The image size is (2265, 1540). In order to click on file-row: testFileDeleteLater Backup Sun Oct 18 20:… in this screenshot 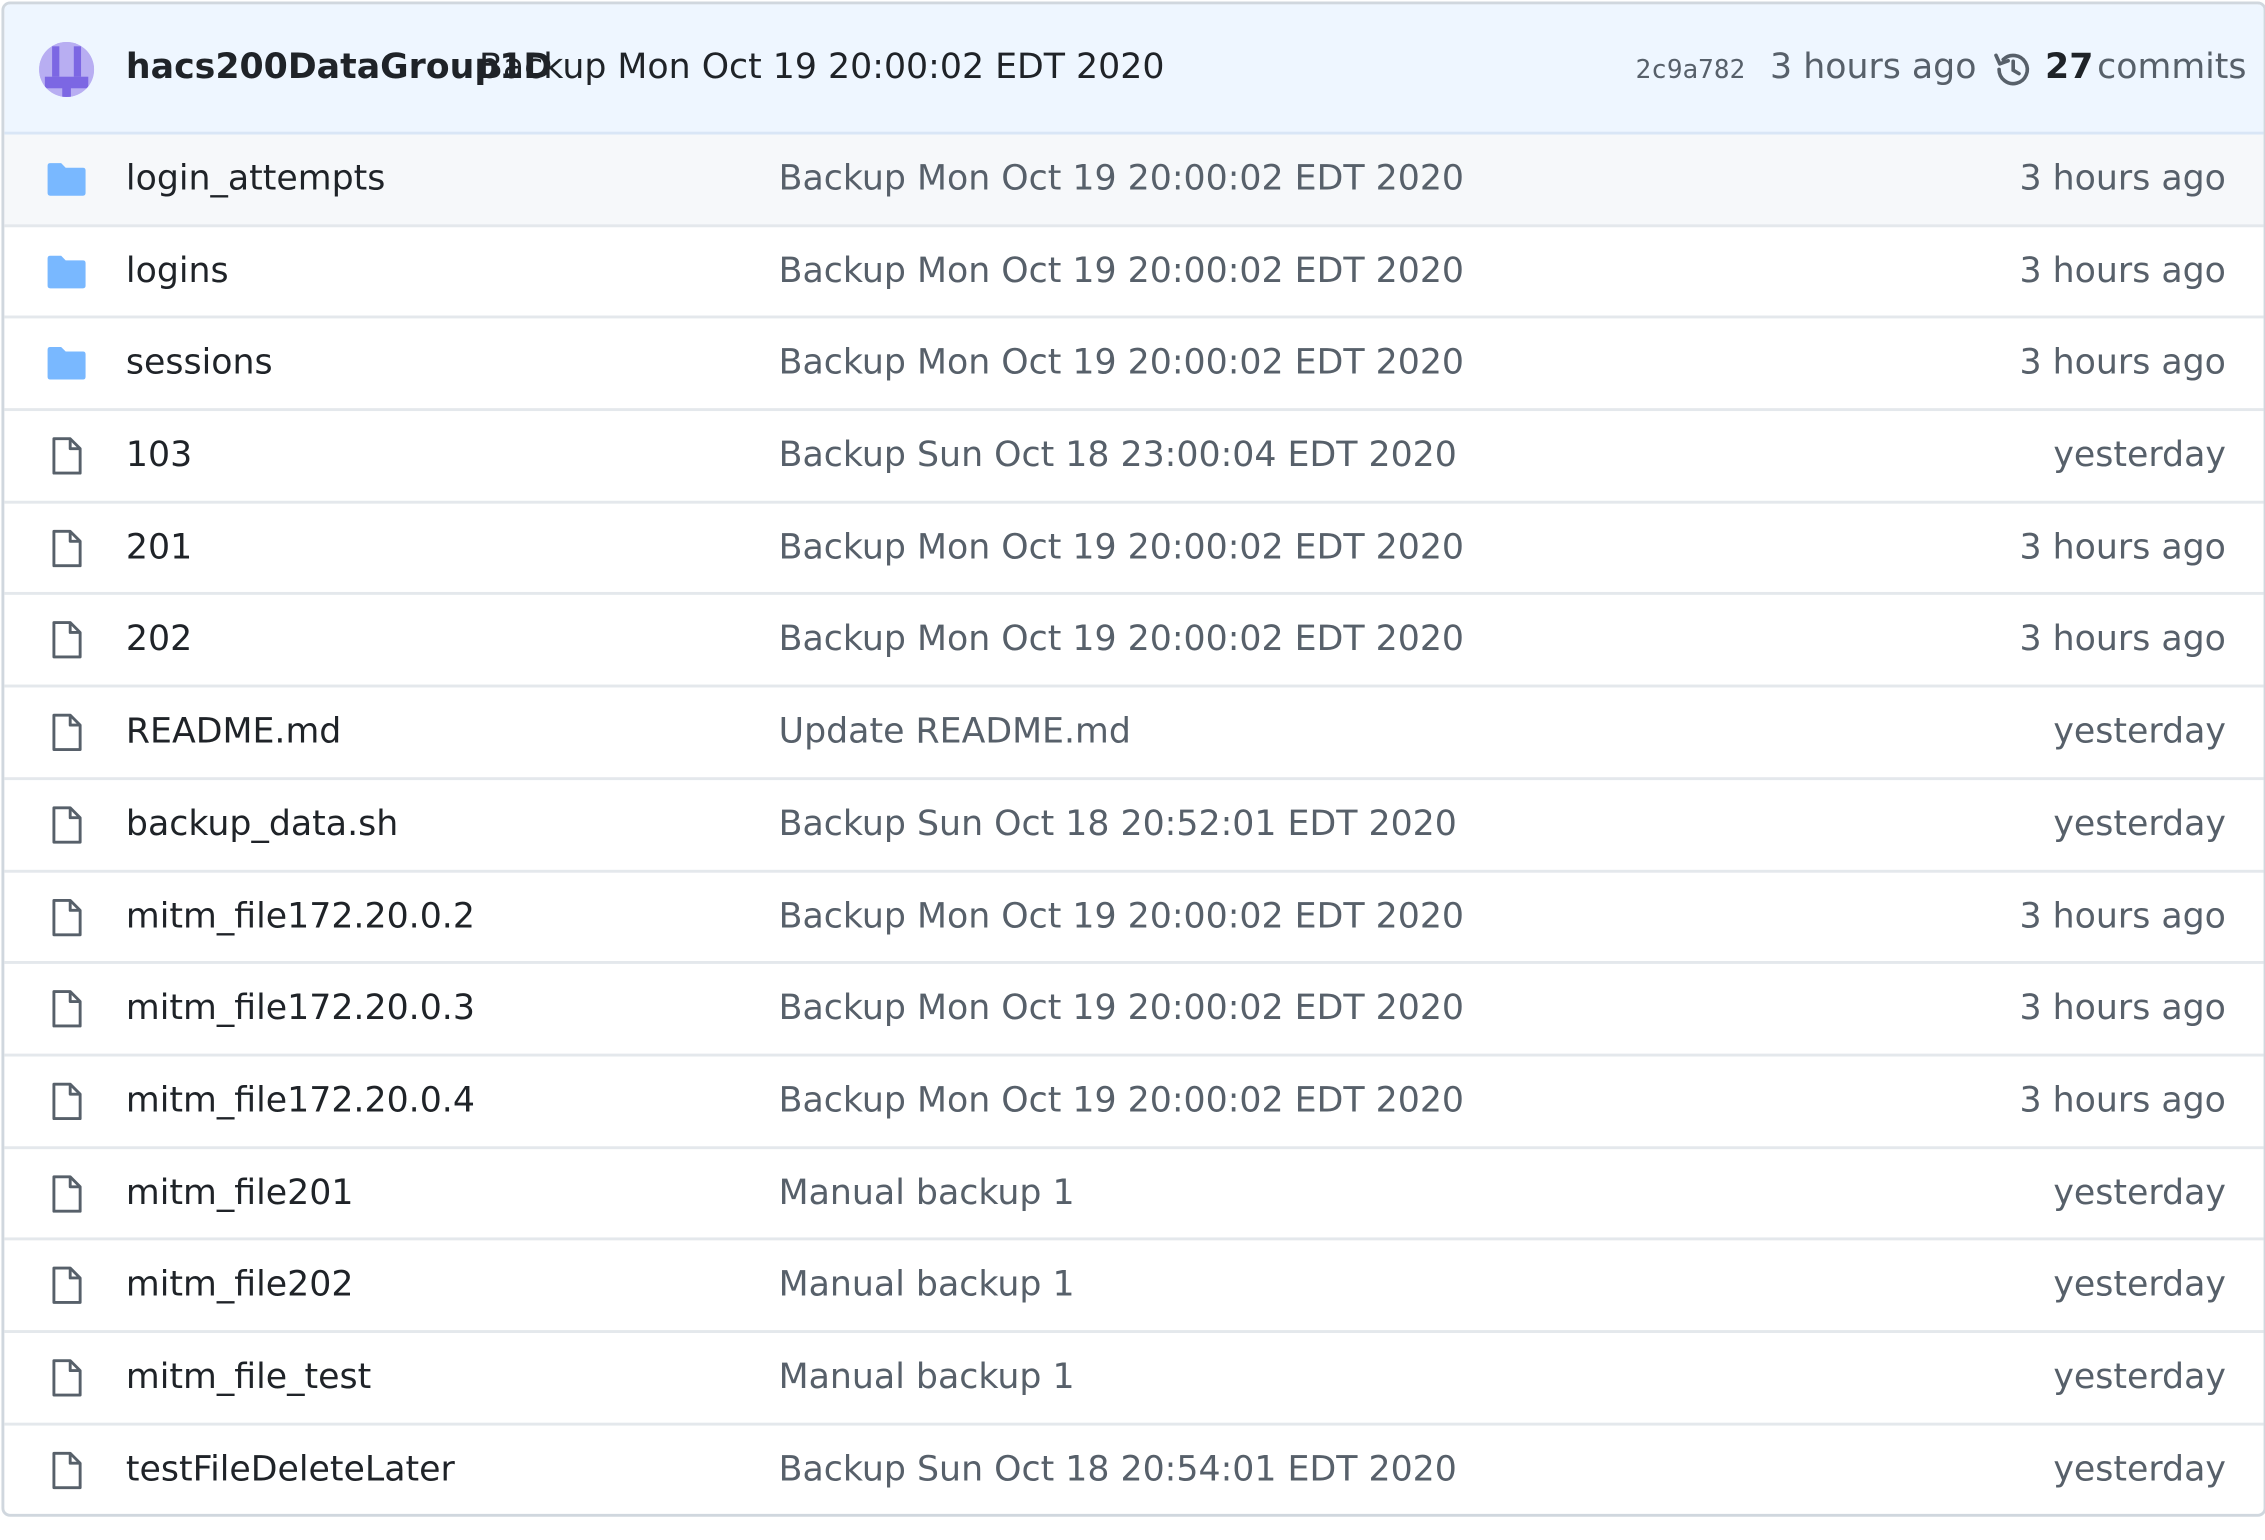, I will do `click(1133, 1469)`.